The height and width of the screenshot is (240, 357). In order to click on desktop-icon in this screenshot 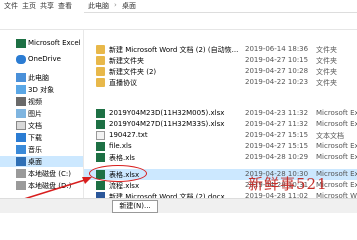, I will do `click(21, 161)`.